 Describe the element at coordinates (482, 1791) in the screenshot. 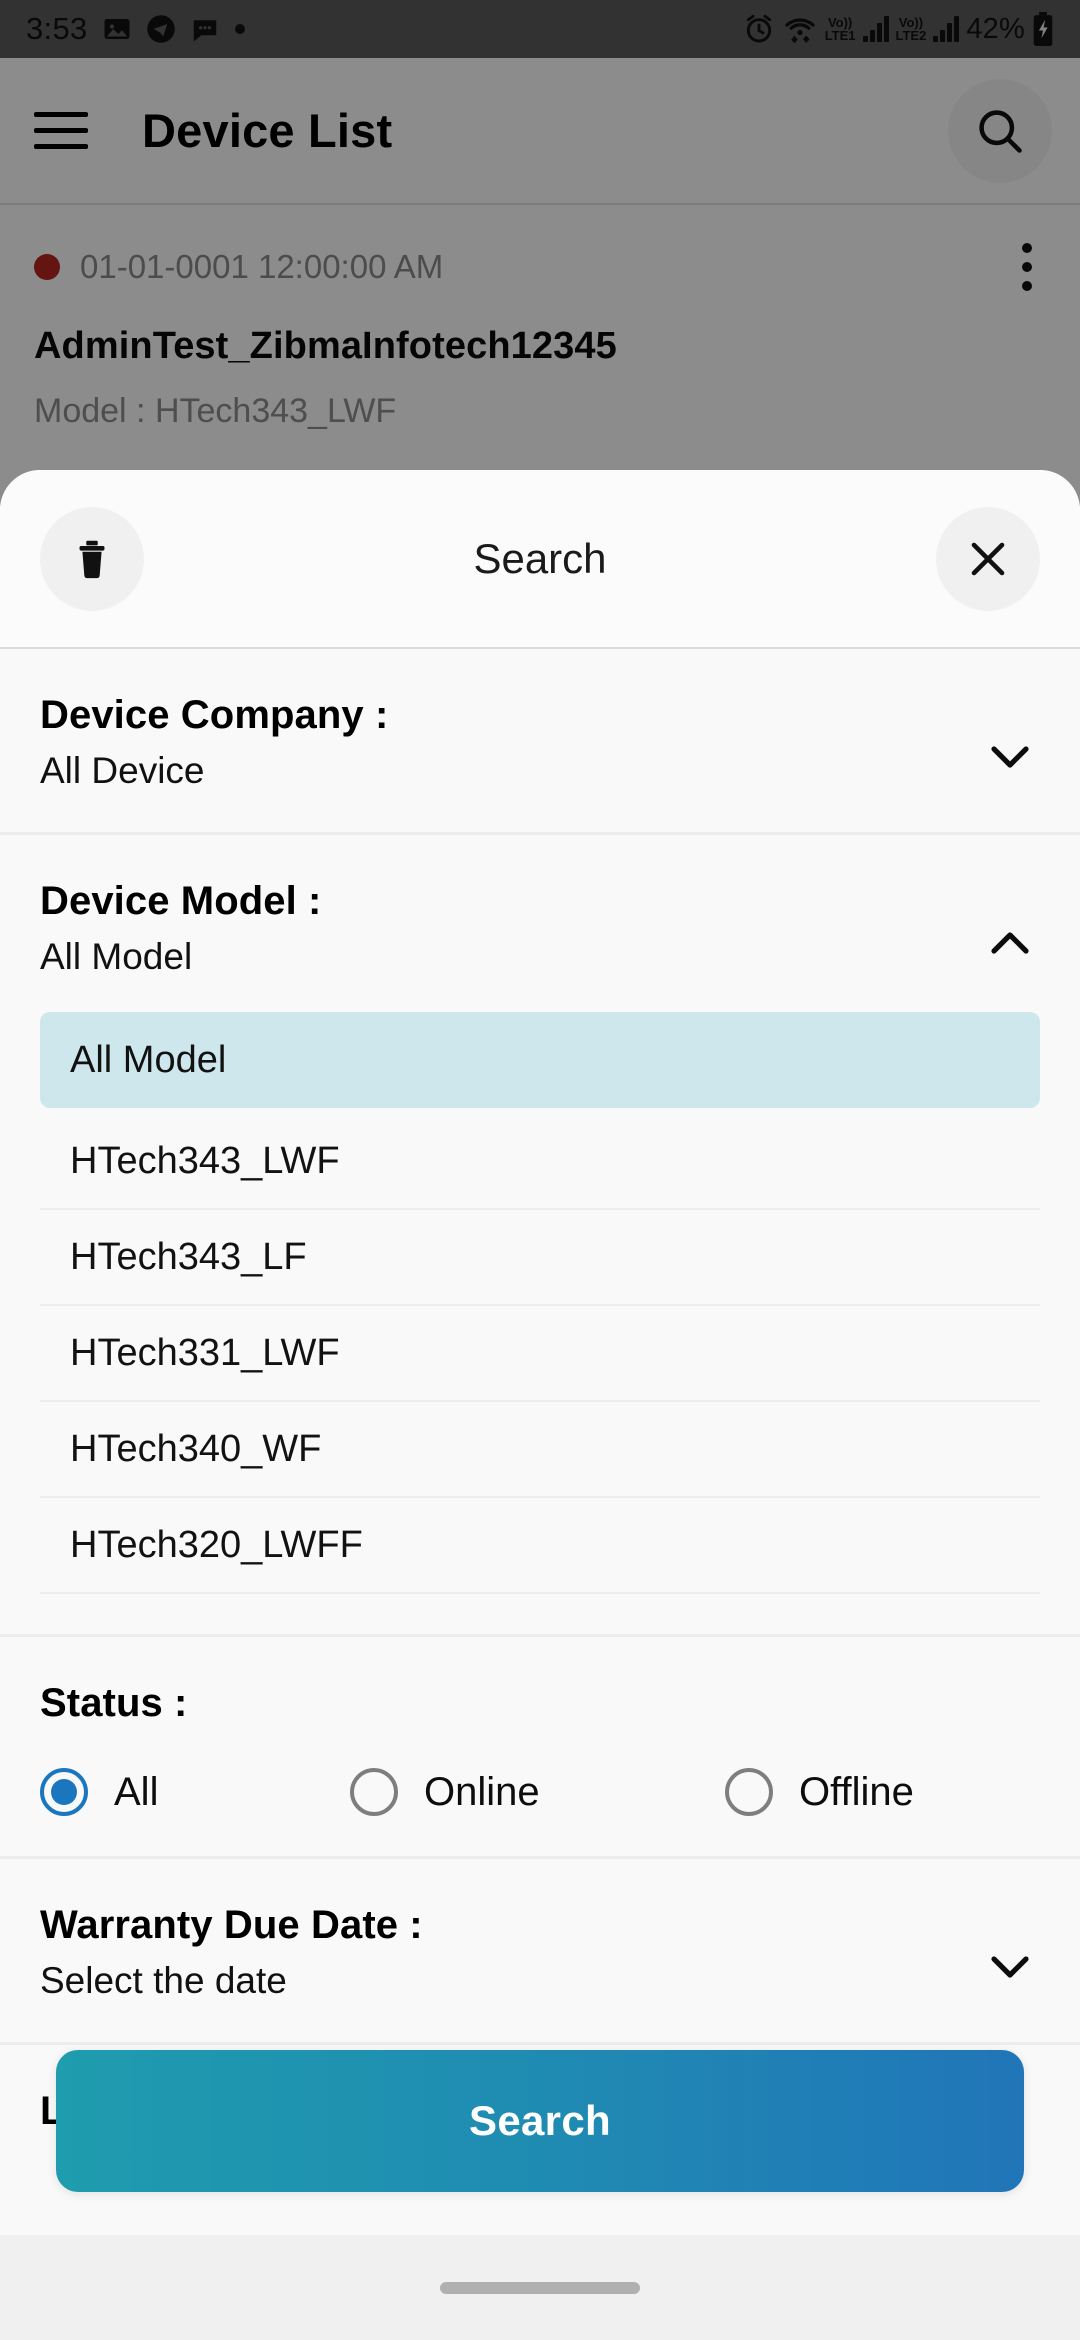

I see `status-option-label: Online` at that location.